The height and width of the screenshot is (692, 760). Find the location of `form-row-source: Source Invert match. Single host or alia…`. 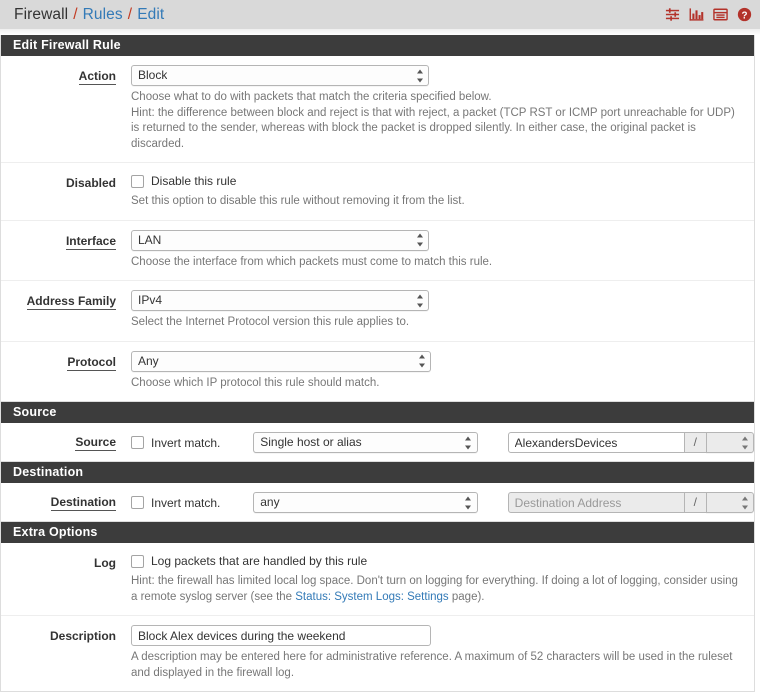

form-row-source: Source Invert match. Single host or alia… is located at coordinates (377, 442).